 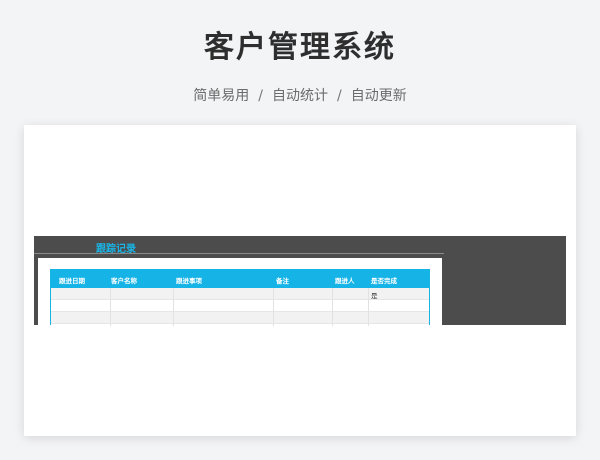 I want to click on table-cell: 是, so click(x=374, y=295).